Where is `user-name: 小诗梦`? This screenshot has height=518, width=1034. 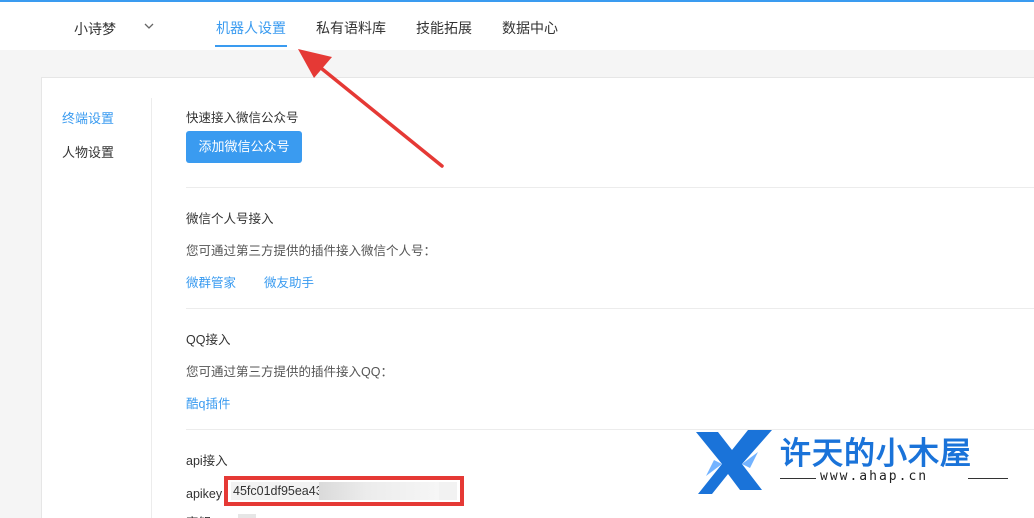 user-name: 小诗梦 is located at coordinates (95, 29).